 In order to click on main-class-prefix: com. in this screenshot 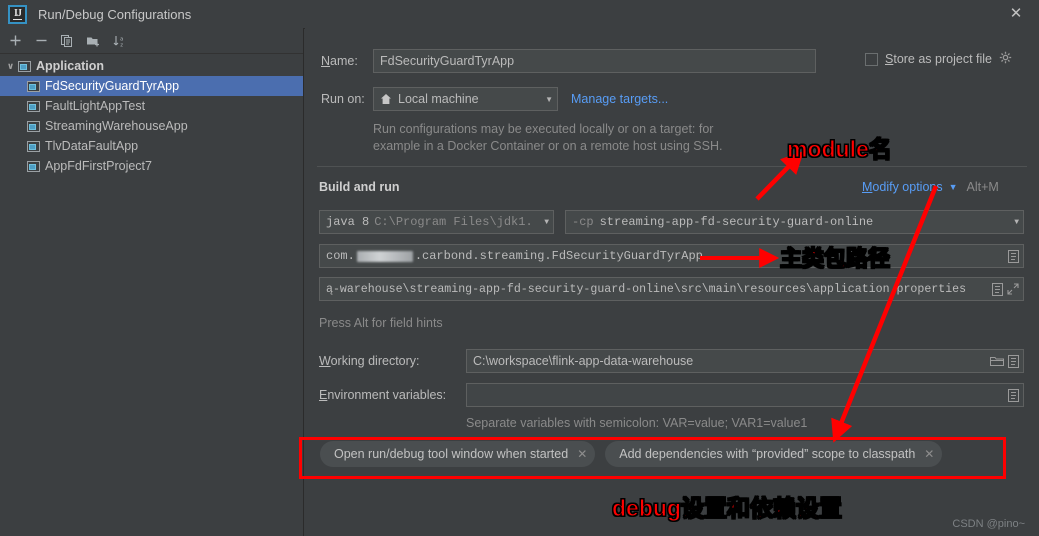, I will do `click(340, 256)`.